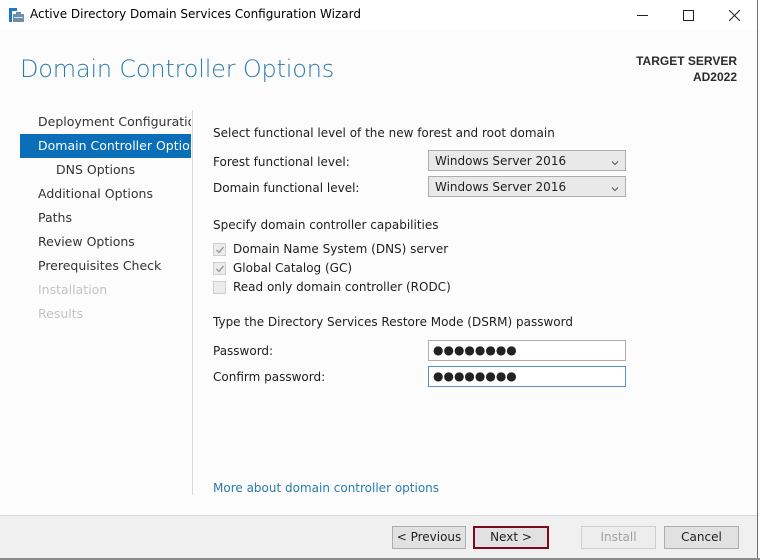 Image resolution: width=760 pixels, height=560 pixels. I want to click on password-value: ●●●●●●●●, so click(475, 350).